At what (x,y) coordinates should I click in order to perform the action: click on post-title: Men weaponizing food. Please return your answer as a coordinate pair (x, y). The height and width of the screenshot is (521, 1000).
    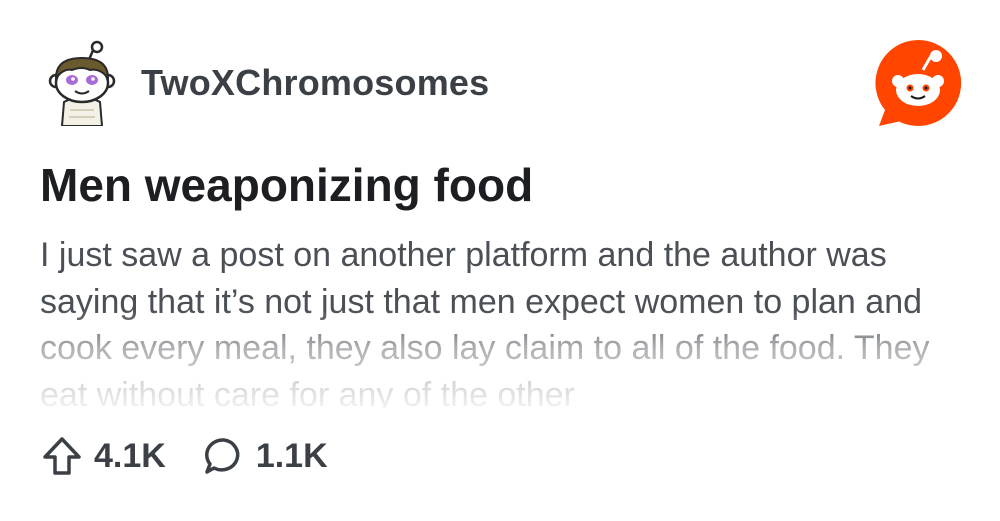
    Looking at the image, I should click on (286, 185).